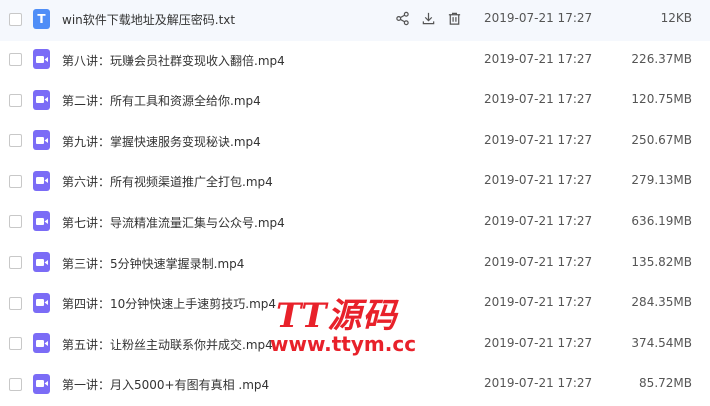  Describe the element at coordinates (355, 20) in the screenshot. I see `file-row: Twin软件下载地址及解压密码.txt 2019-07-21 17:27 12KB` at that location.